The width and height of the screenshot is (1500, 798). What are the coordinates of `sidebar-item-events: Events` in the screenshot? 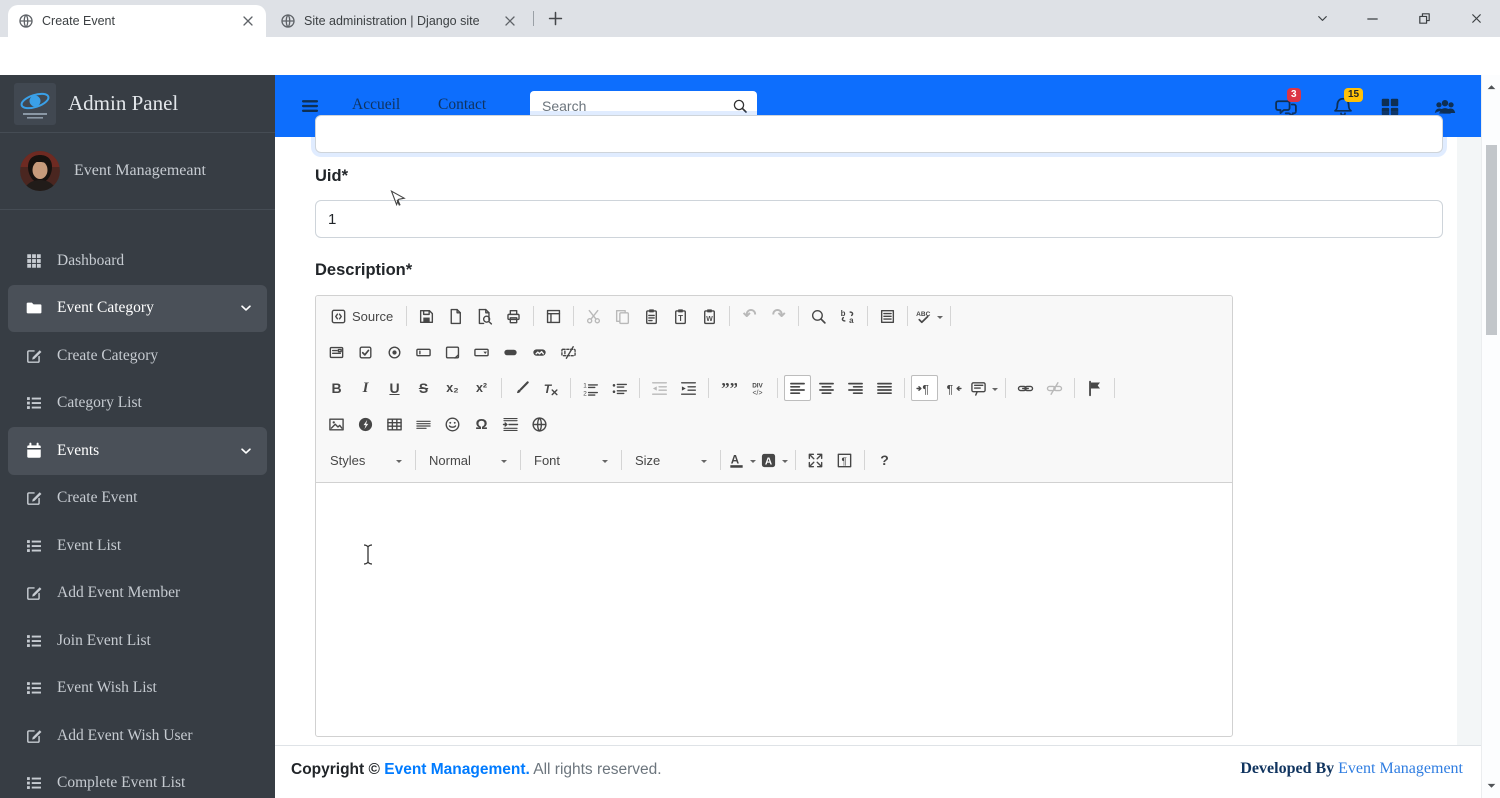 It's located at (137, 451).